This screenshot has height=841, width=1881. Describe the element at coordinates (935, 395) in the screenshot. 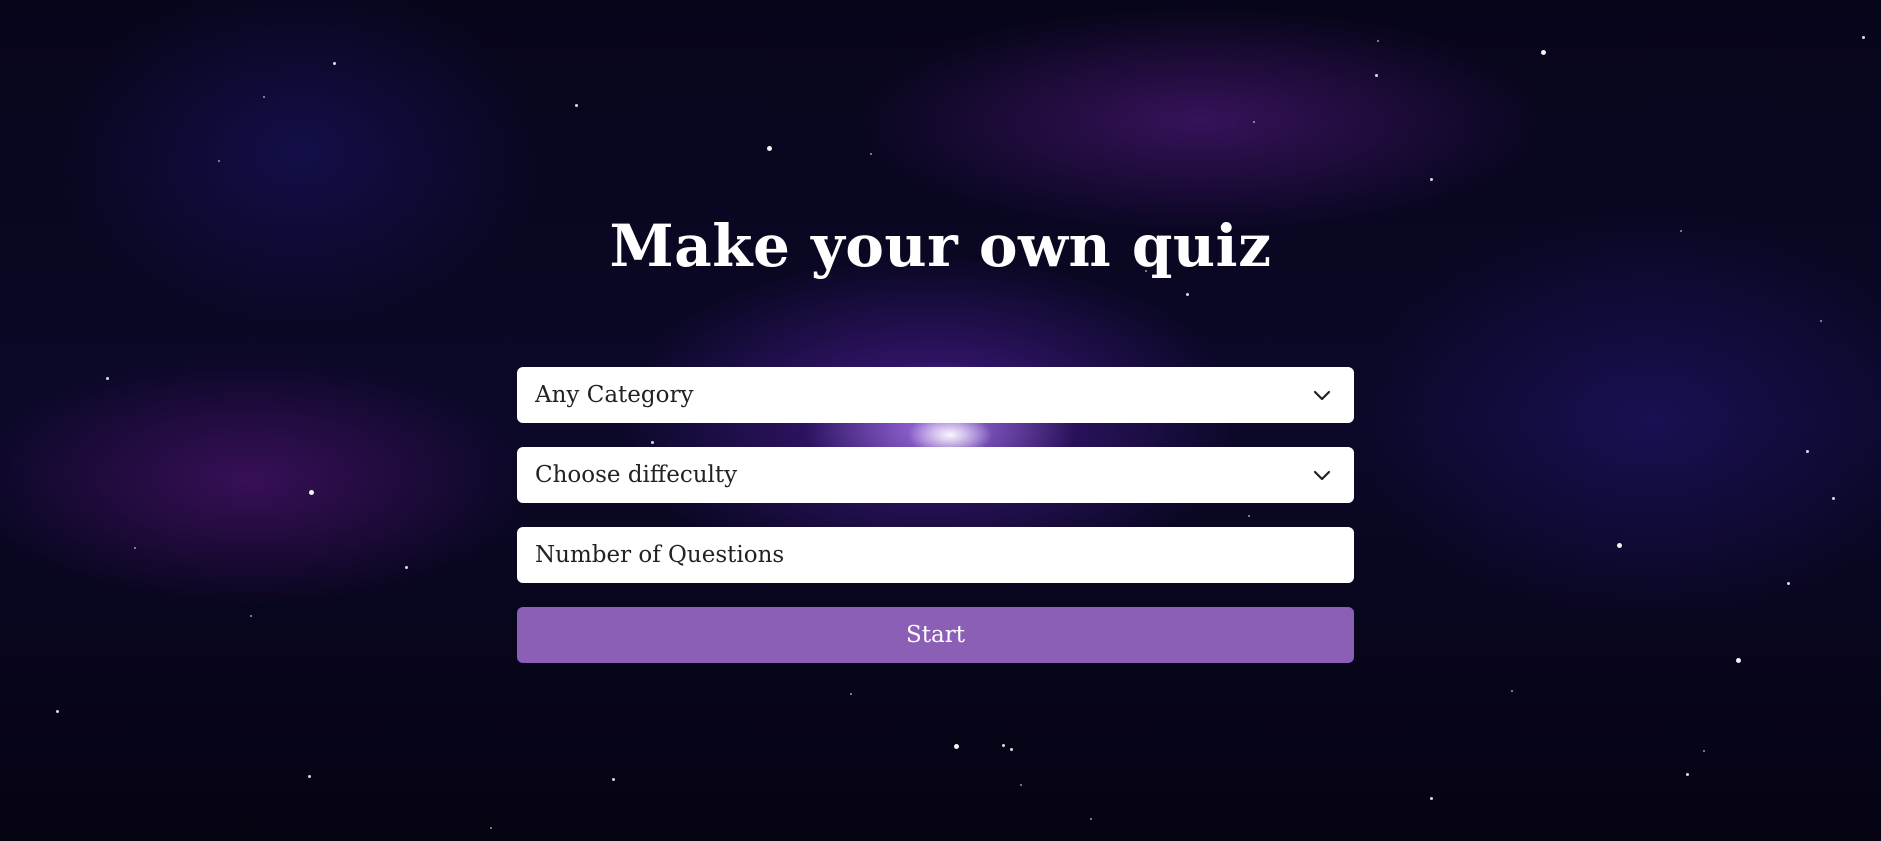

I see `category-select: Any Category` at that location.